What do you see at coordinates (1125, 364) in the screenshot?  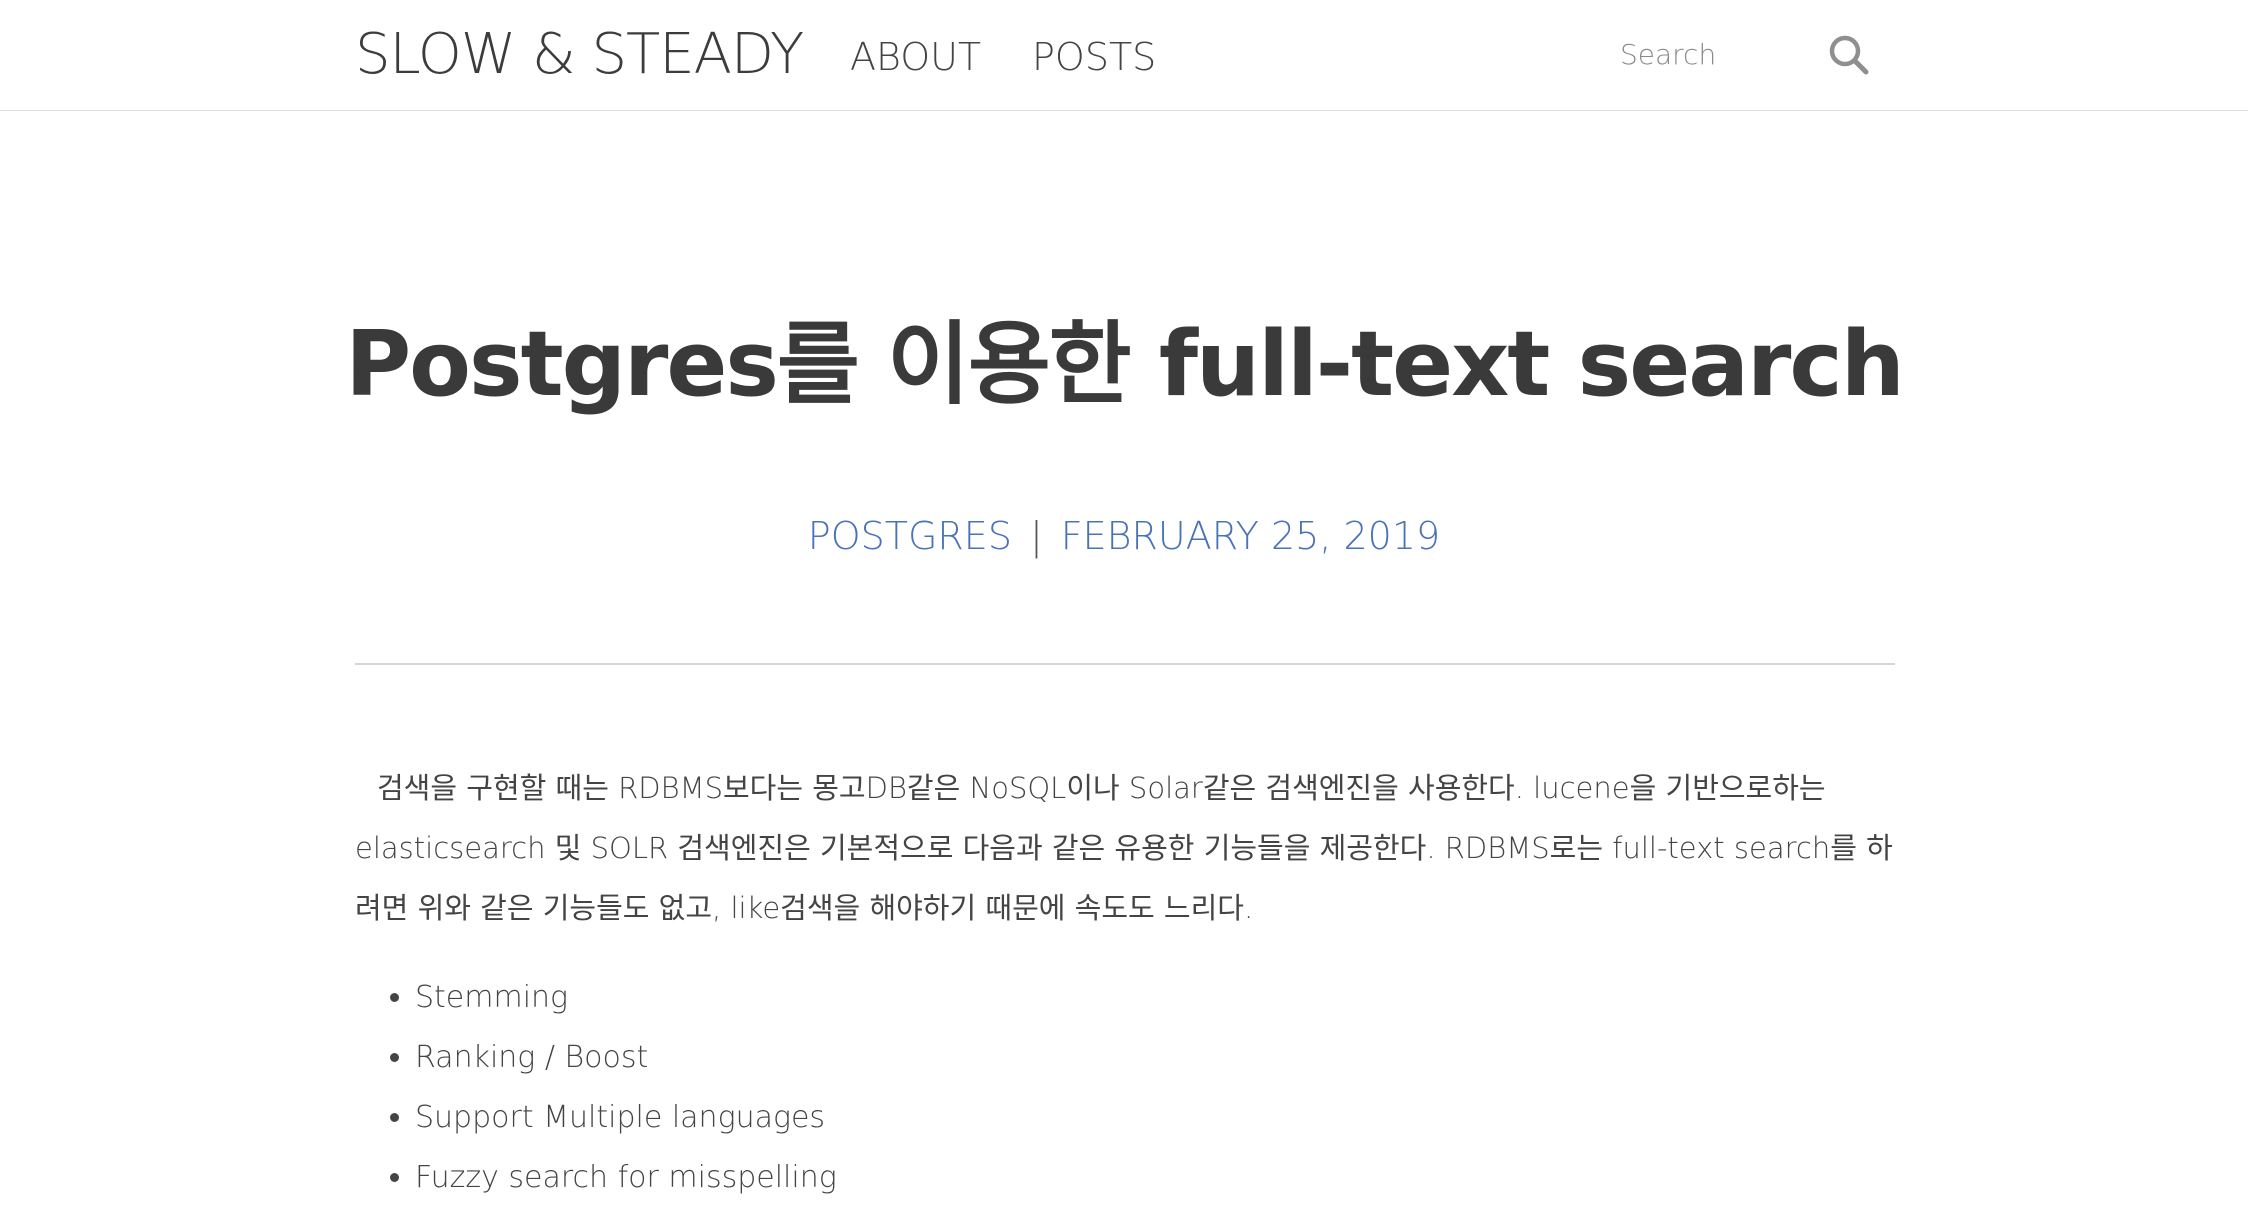 I see `post-title: Postgres를 이용한 full-text search` at bounding box center [1125, 364].